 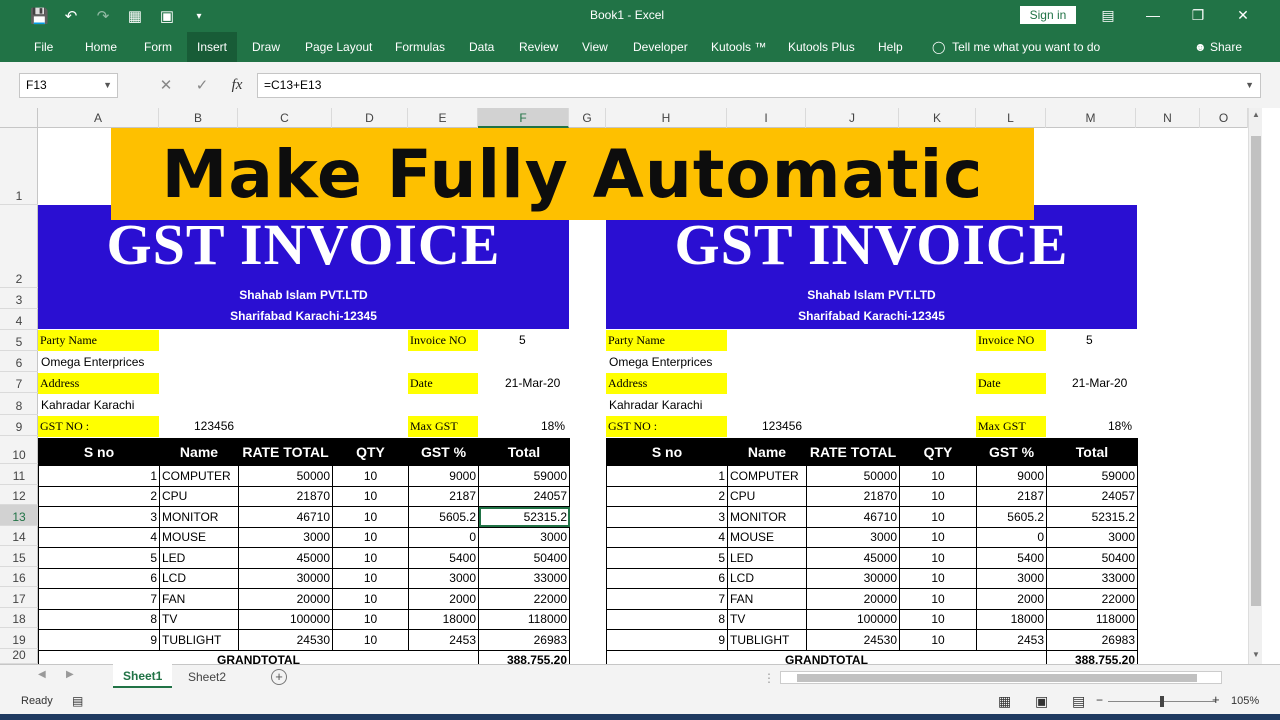 I want to click on zoom-slider-thumb, so click(x=1162, y=701).